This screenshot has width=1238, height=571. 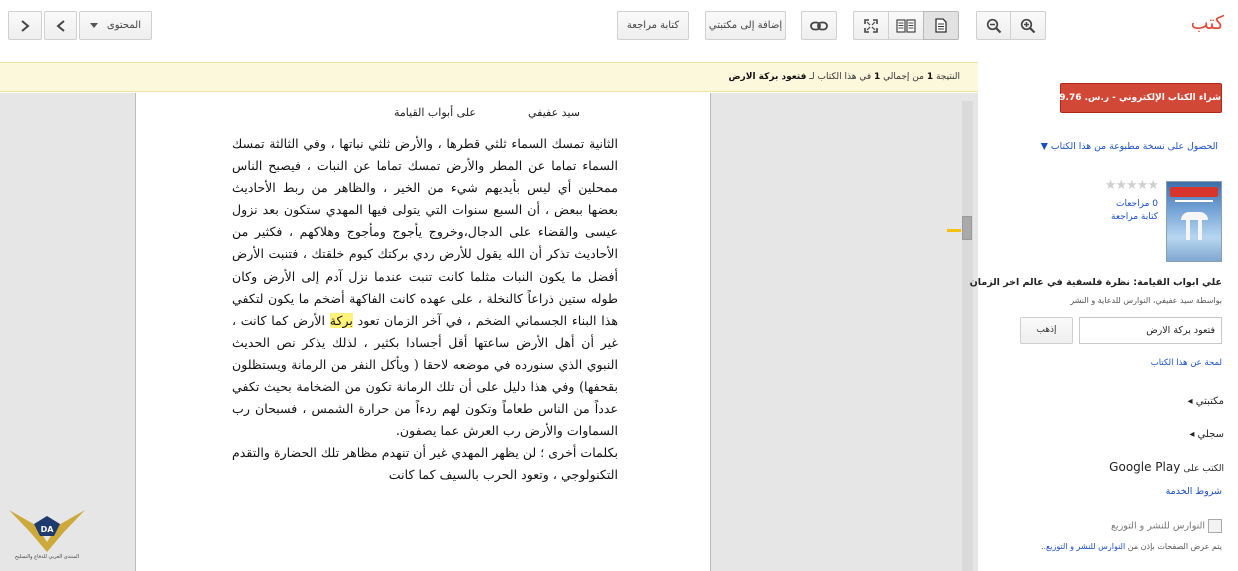 I want to click on chevron-left-icon, so click(x=60, y=25).